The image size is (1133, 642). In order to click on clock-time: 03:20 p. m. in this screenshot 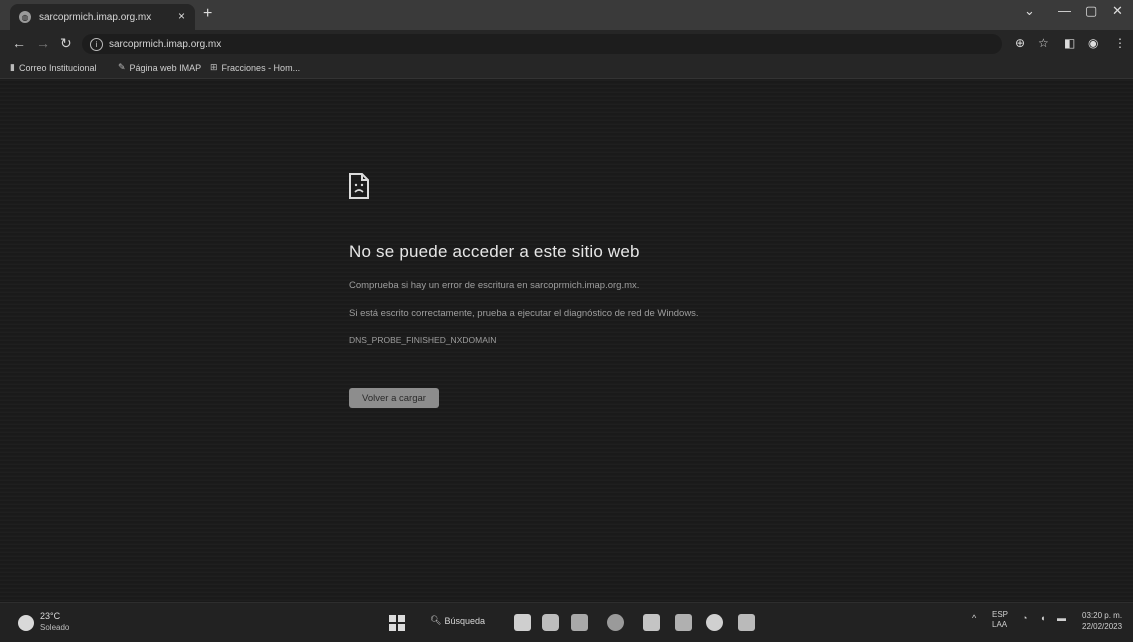, I will do `click(1102, 615)`.